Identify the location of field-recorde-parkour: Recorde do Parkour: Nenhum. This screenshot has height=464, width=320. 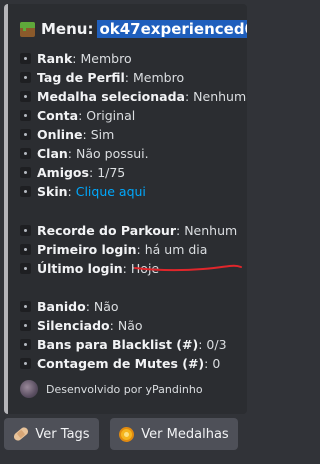
(128, 230).